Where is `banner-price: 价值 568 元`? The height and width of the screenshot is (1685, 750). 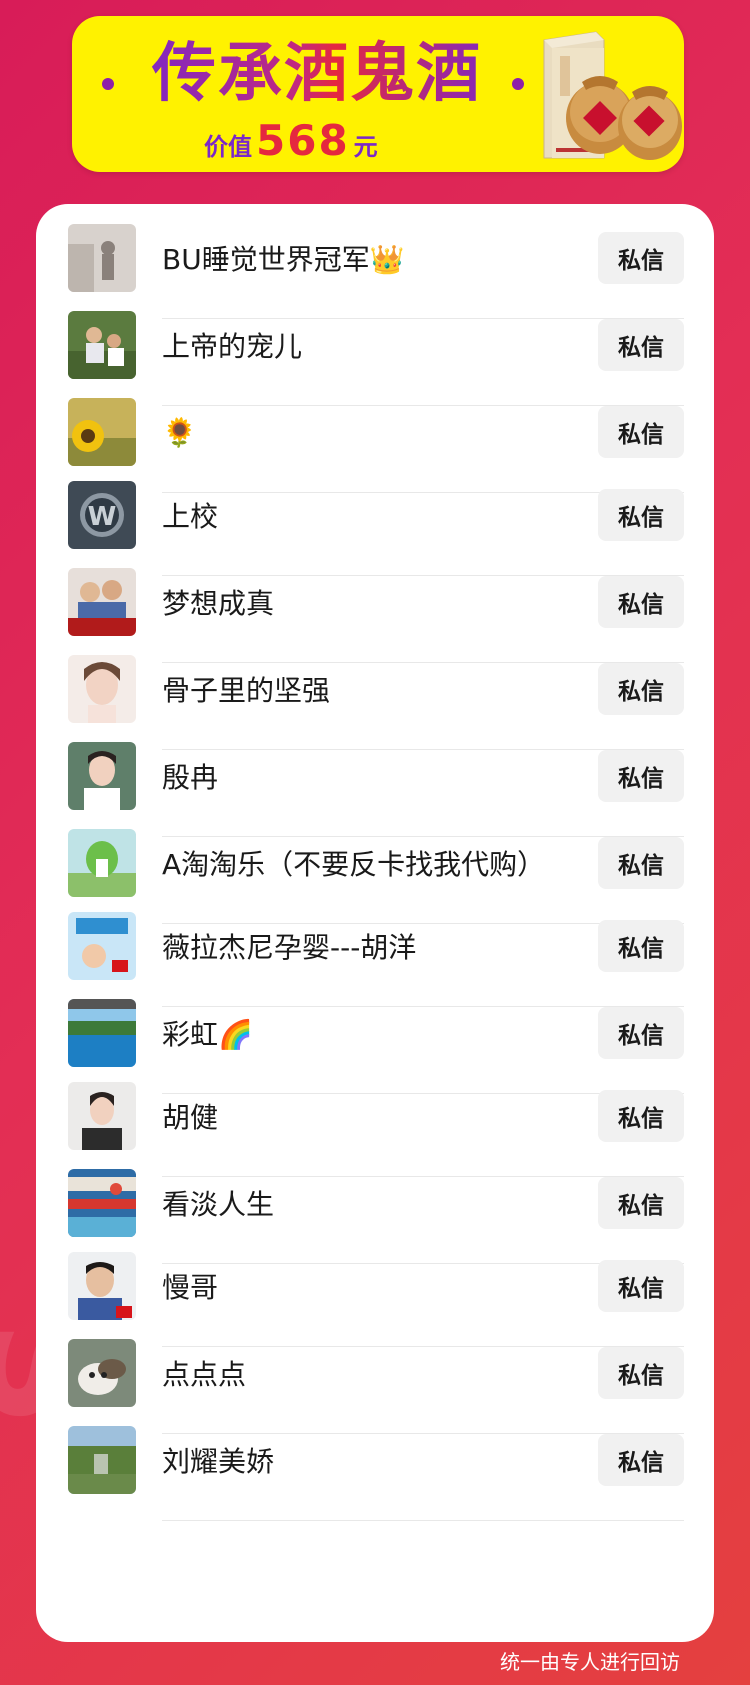
banner-price: 价值 568 元 is located at coordinates (291, 141).